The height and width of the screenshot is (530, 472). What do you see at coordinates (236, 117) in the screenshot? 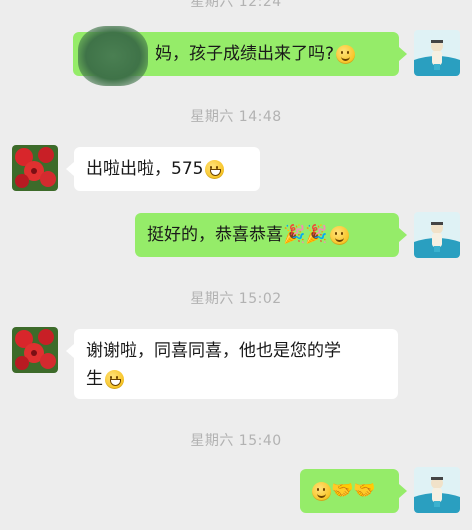
I see `timestamp: 星期六 14:48` at bounding box center [236, 117].